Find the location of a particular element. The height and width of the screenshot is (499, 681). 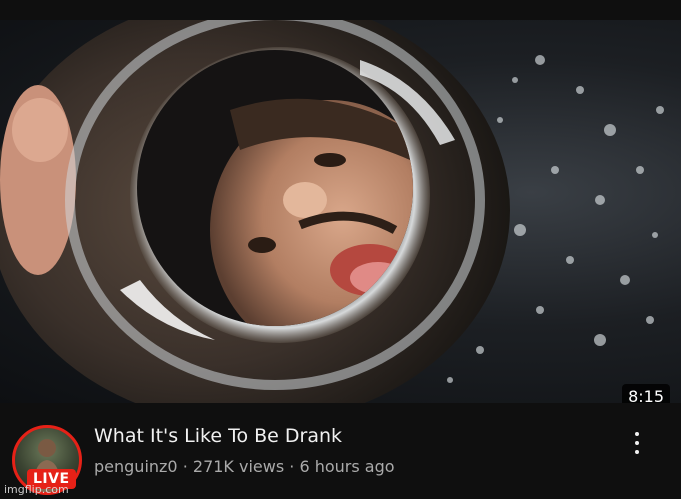

video-title: What It's Like To Be Drank is located at coordinates (218, 436).